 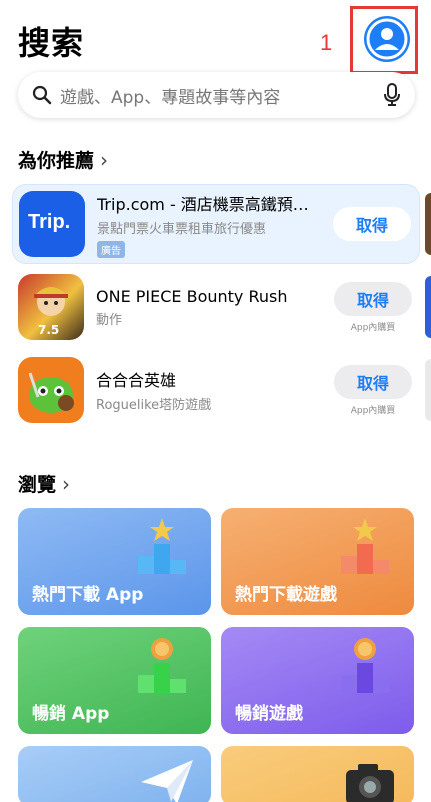 I want to click on person-icon, so click(x=387, y=39).